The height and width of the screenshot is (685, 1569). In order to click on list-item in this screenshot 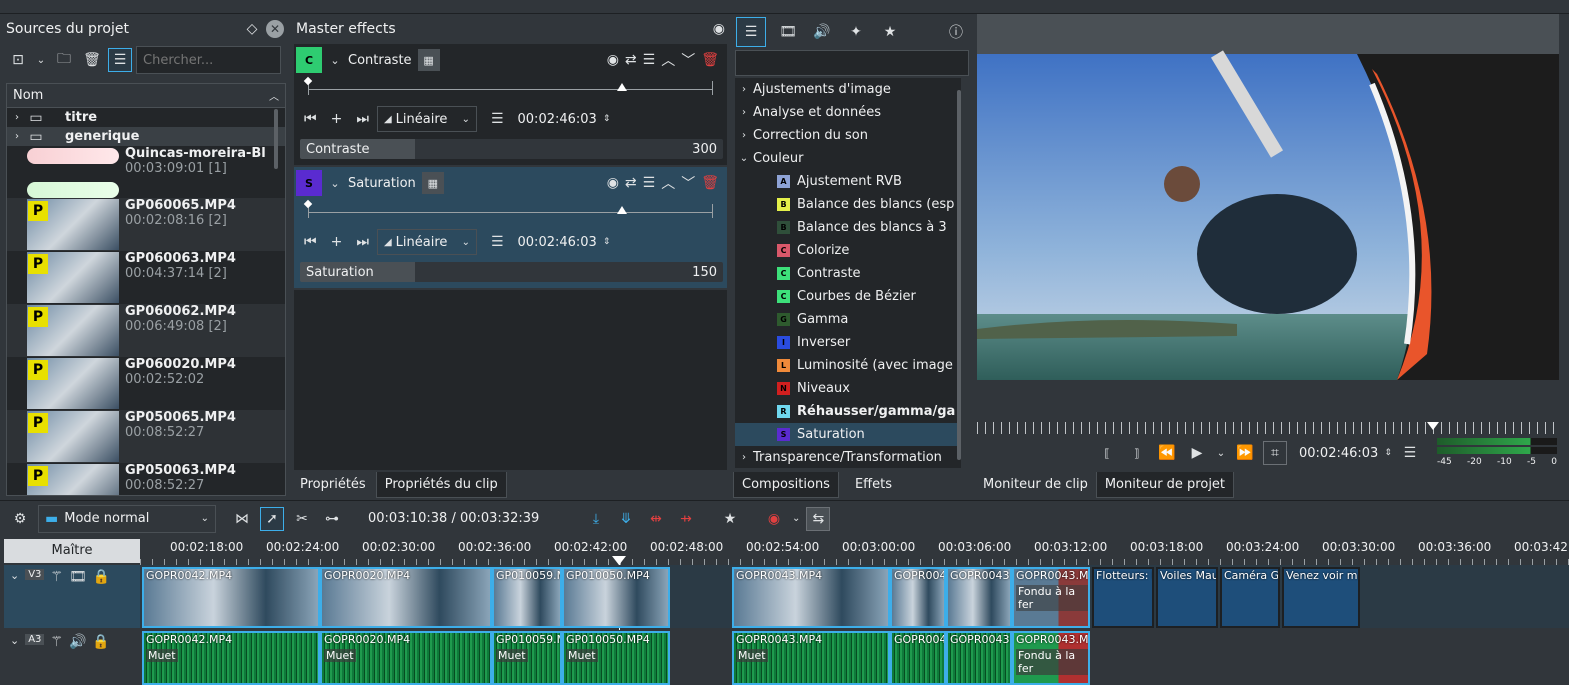, I will do `click(146, 189)`.